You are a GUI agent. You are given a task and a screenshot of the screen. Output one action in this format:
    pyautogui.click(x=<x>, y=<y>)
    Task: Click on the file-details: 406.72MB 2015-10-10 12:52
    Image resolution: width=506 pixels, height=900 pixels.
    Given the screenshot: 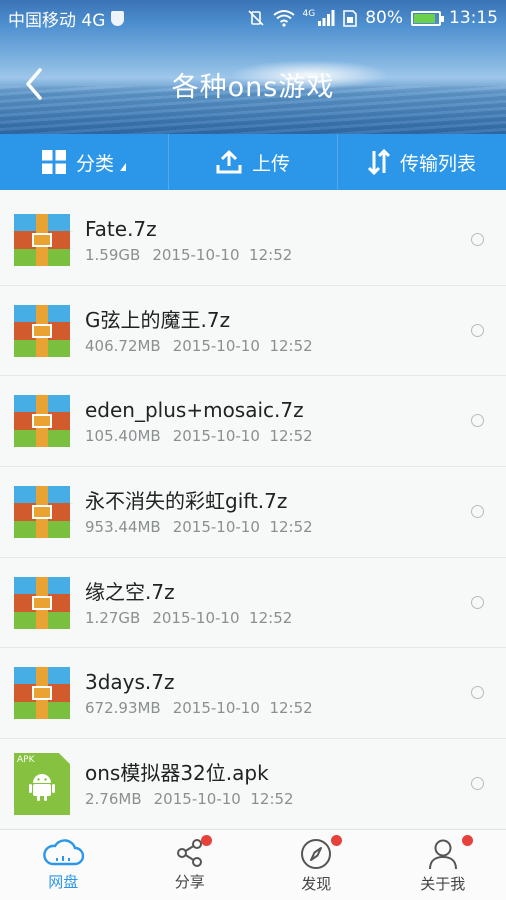 What is the action you would take?
    pyautogui.click(x=295, y=346)
    